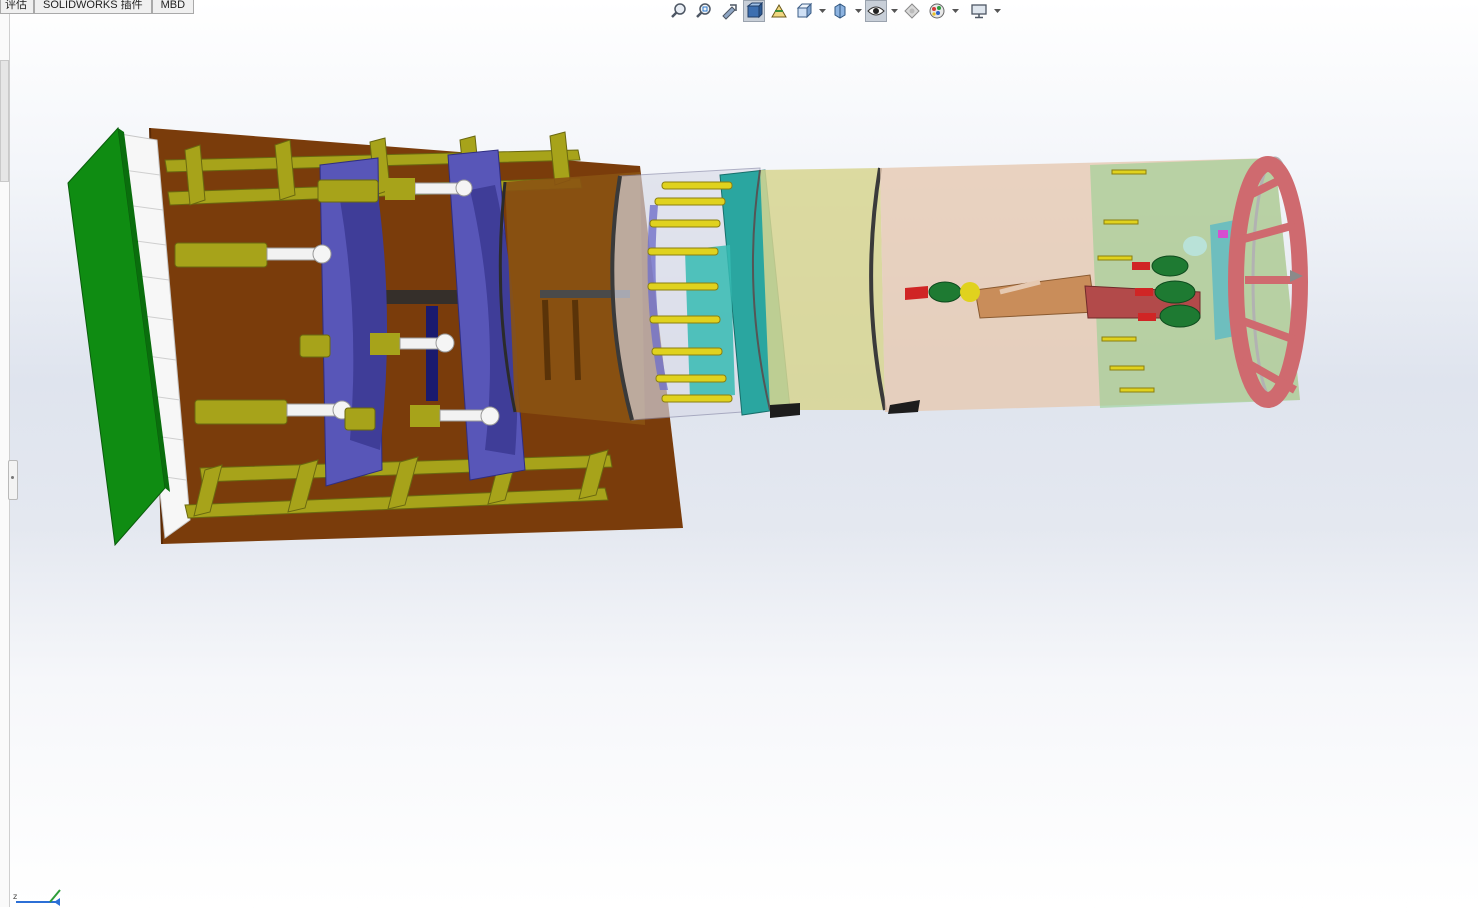 This screenshot has height=912, width=1478. I want to click on hide-show-dropdown, so click(894, 11).